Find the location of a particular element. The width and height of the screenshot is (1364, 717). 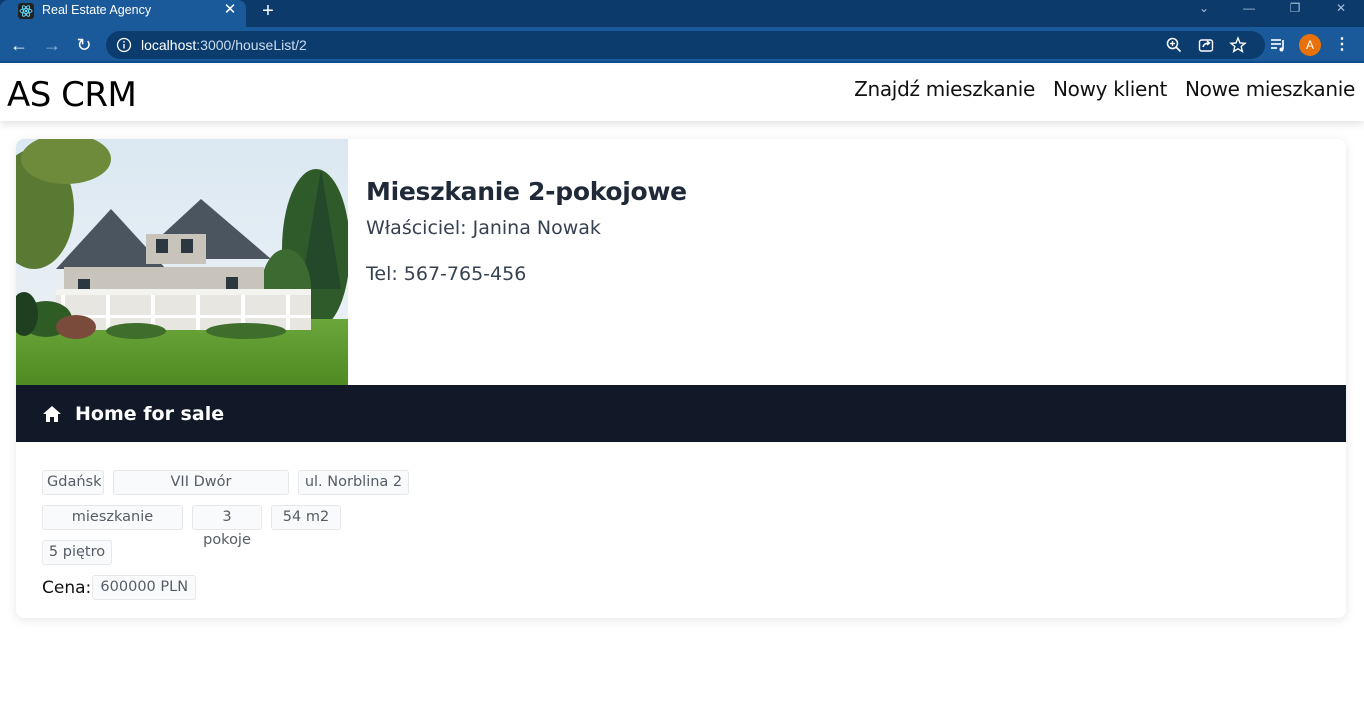

tab-title: Real Estate Agency is located at coordinates (97, 10).